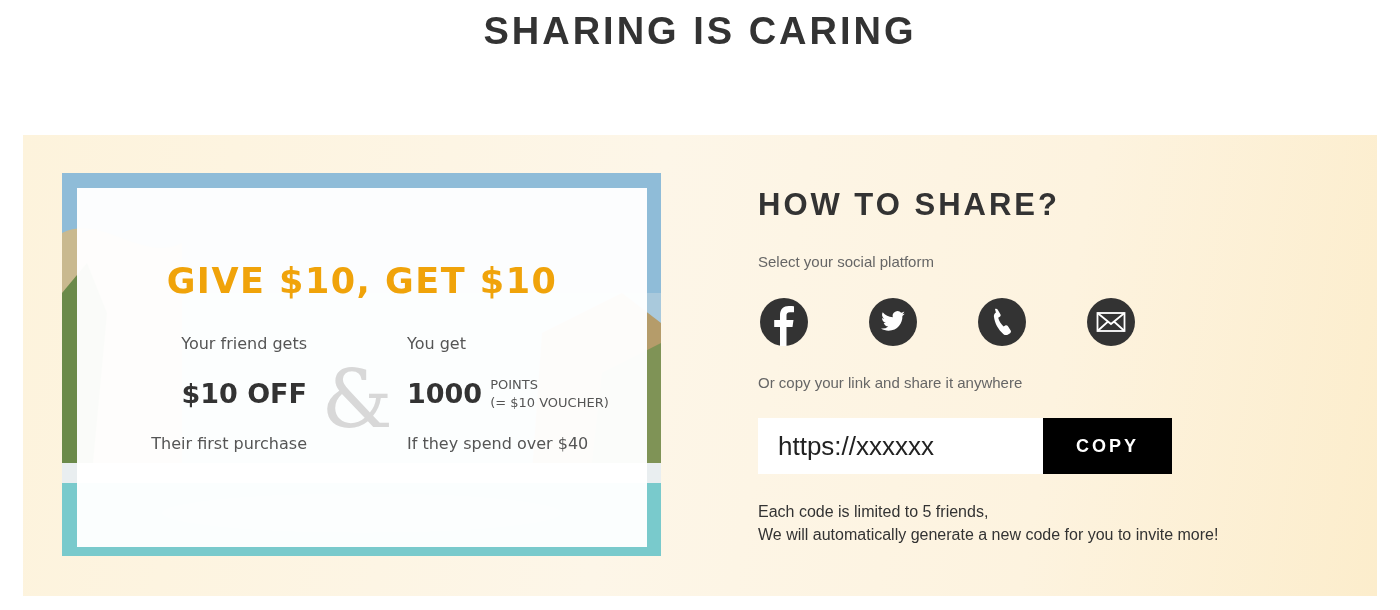 The height and width of the screenshot is (610, 1400). What do you see at coordinates (1111, 322) in the screenshot?
I see `envelope-icon` at bounding box center [1111, 322].